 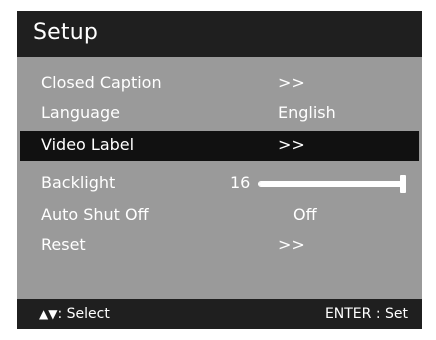 What do you see at coordinates (48, 314) in the screenshot?
I see `up-down-arrows-icon: ▲▼` at bounding box center [48, 314].